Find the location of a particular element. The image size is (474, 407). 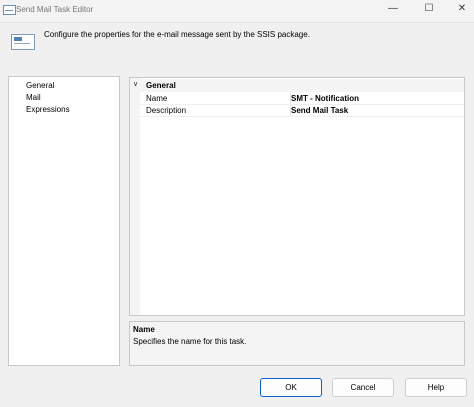

ok-button: OK is located at coordinates (291, 387).